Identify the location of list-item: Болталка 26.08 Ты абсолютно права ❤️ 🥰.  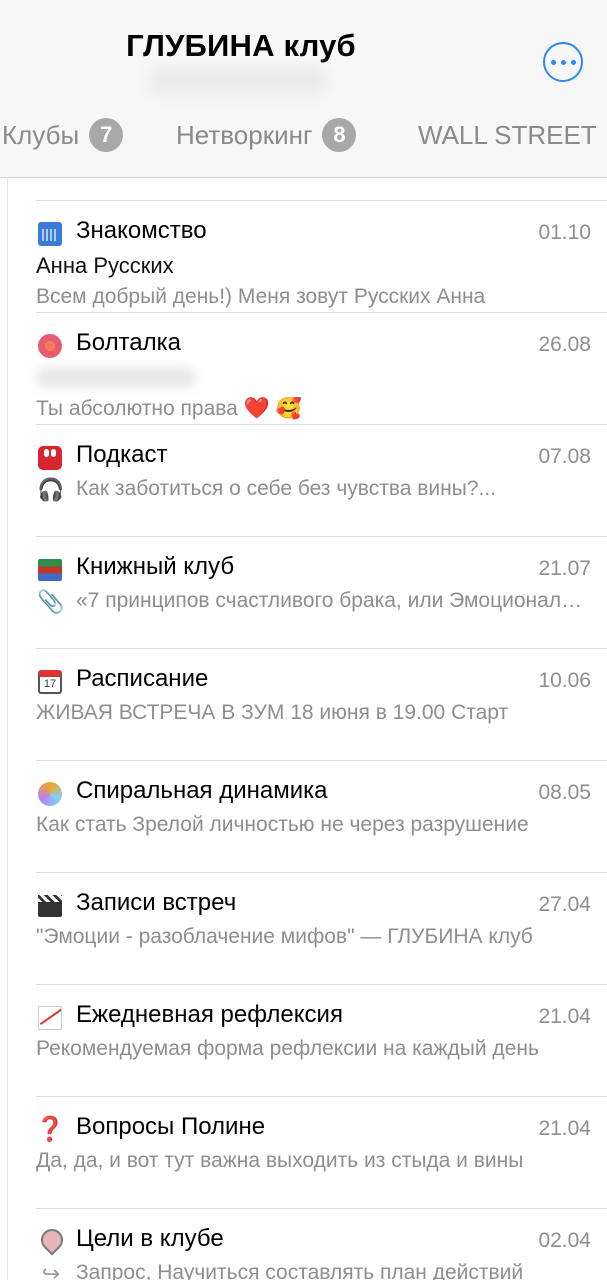
(321, 368).